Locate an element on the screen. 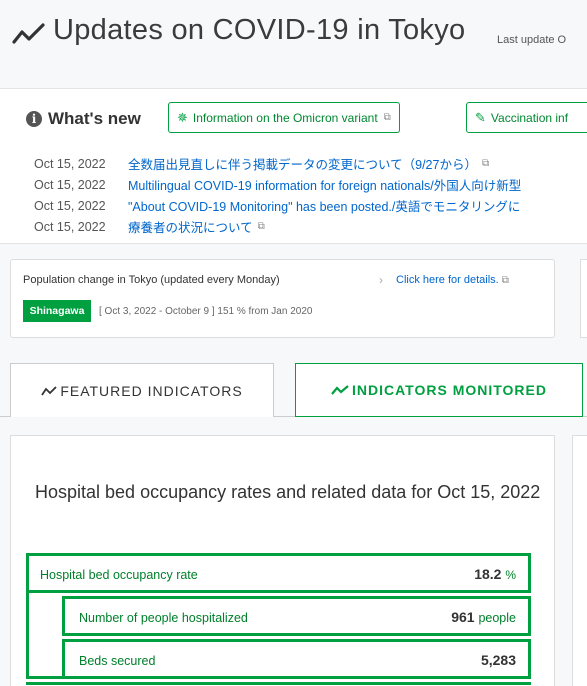 The image size is (587, 686). beds-secured-box: Beds secured 5,283 is located at coordinates (296, 659).